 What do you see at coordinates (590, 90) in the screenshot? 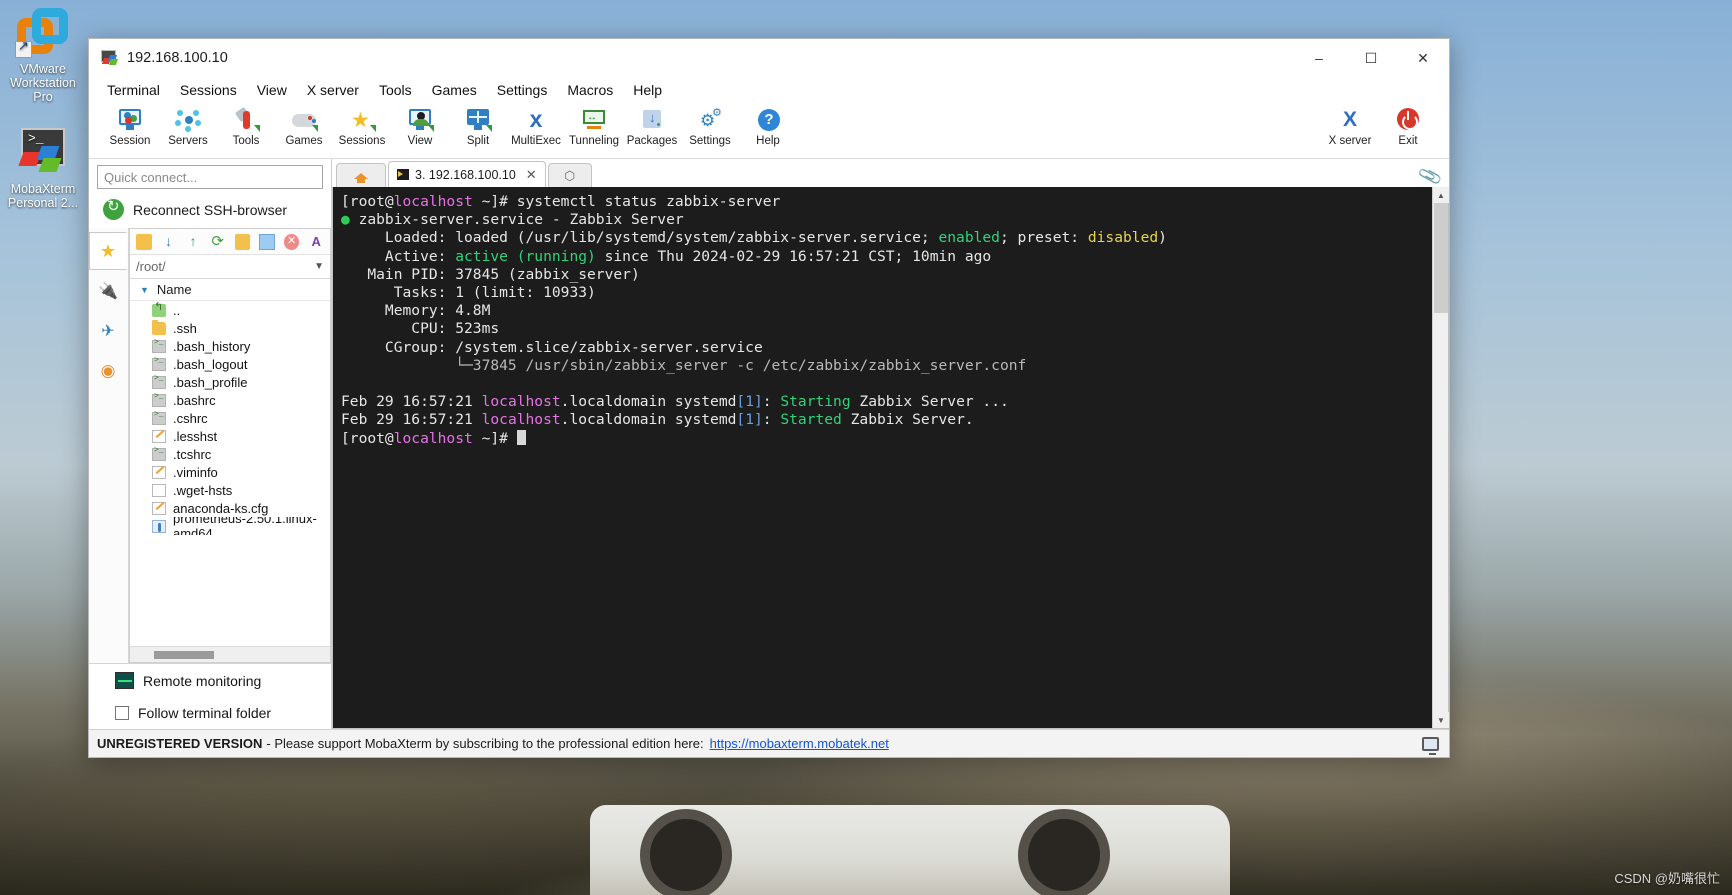
I see `menu-macros: Macros` at bounding box center [590, 90].